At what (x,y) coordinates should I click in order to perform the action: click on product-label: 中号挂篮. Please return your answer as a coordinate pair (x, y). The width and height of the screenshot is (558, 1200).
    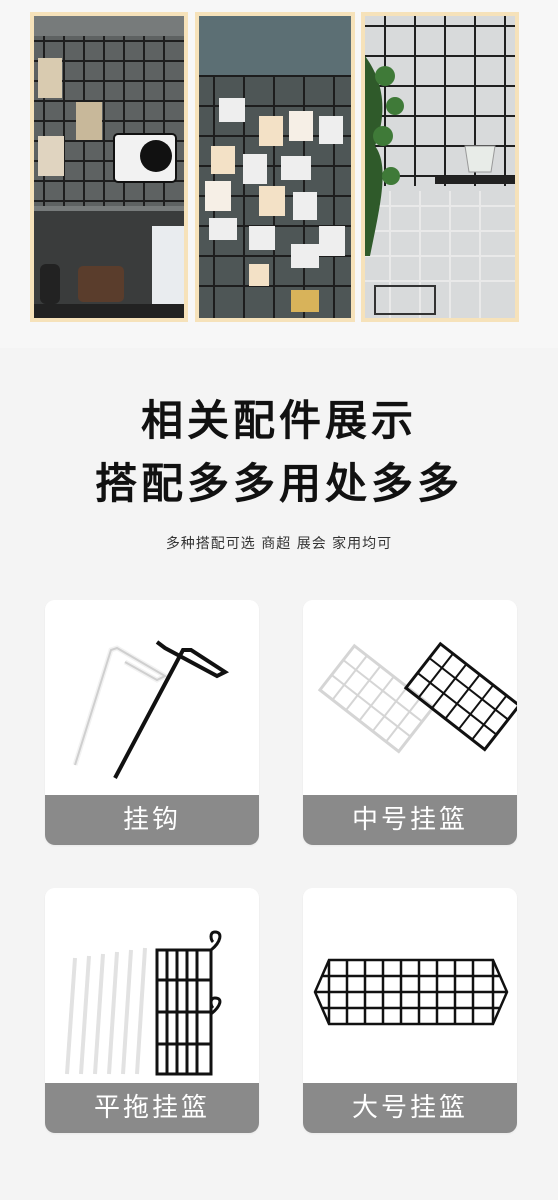
    Looking at the image, I should click on (410, 820).